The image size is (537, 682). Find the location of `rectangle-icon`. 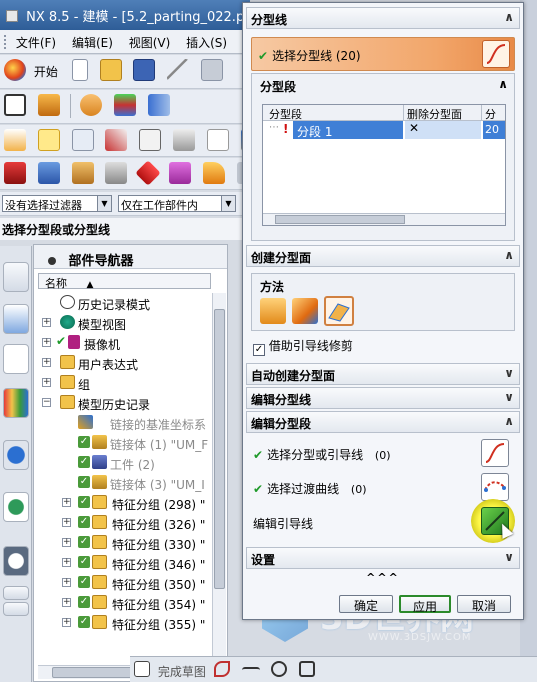

rectangle-icon is located at coordinates (307, 669).